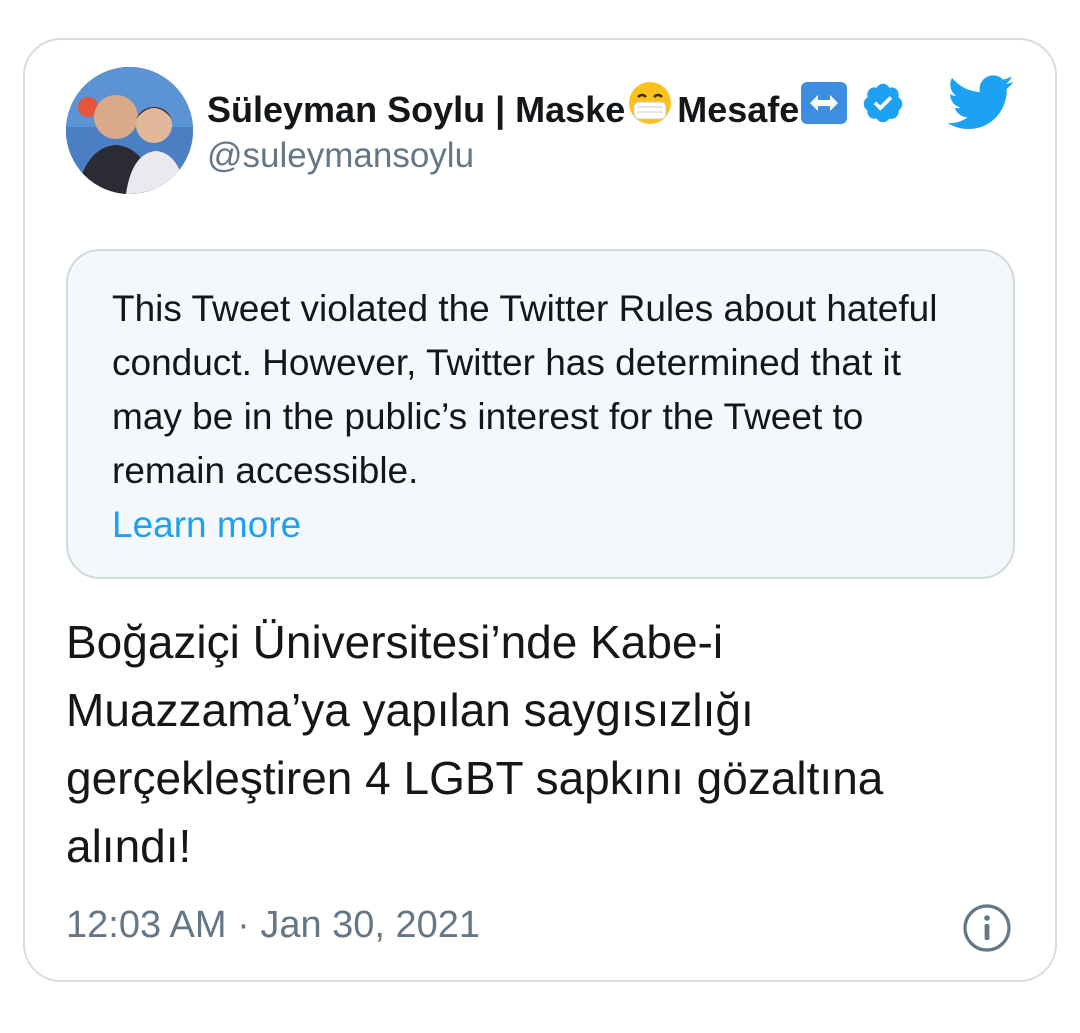  I want to click on avatar, so click(129, 130).